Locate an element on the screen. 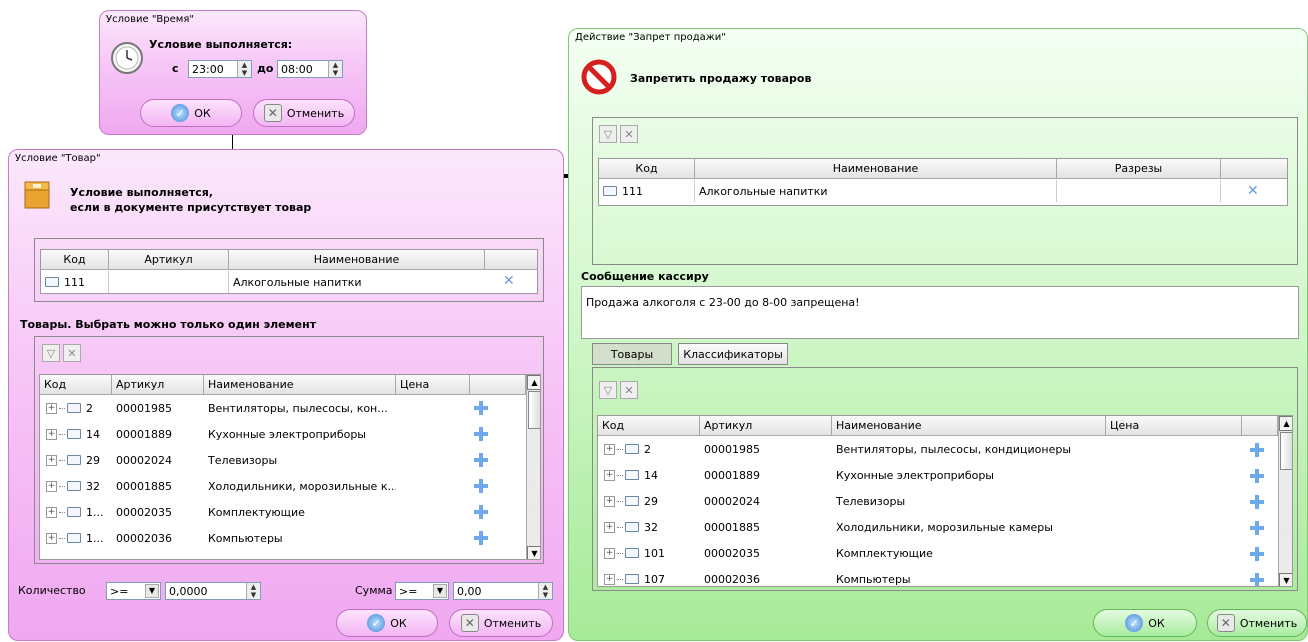 The width and height of the screenshot is (1308, 642). sum-operator-select: >= ▼ is located at coordinates (422, 591).